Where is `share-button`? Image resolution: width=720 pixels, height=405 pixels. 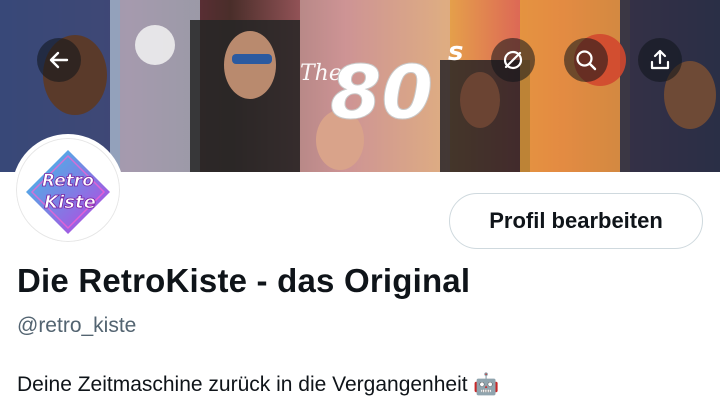
share-button is located at coordinates (660, 60).